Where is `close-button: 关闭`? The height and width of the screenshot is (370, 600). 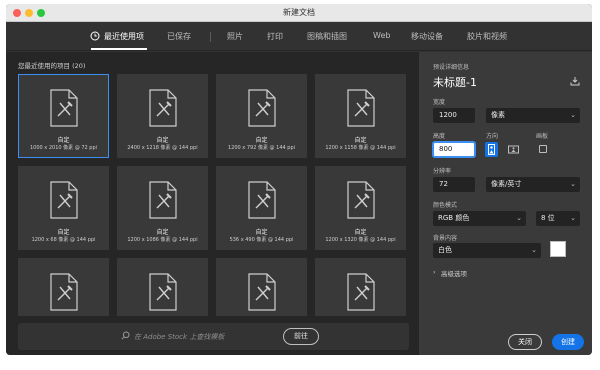 close-button: 关闭 is located at coordinates (525, 342).